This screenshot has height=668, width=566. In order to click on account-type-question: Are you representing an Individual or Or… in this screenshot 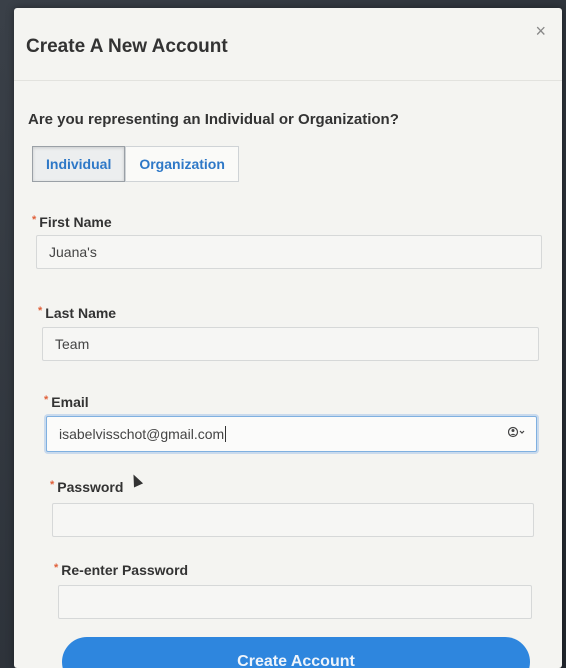, I will do `click(213, 119)`.